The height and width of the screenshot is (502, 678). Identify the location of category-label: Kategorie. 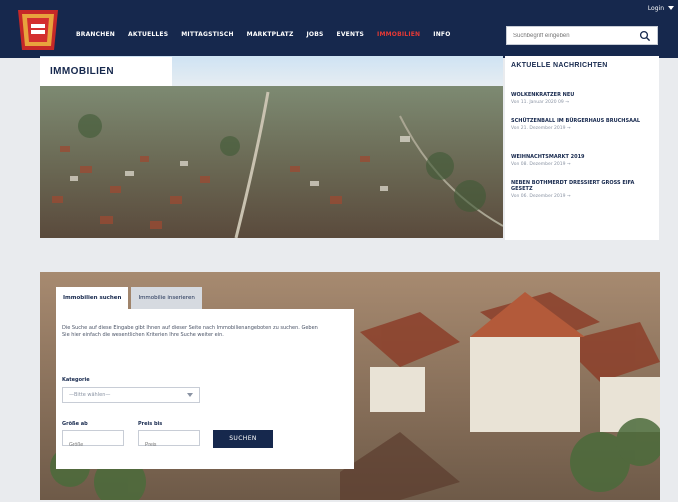
(76, 380).